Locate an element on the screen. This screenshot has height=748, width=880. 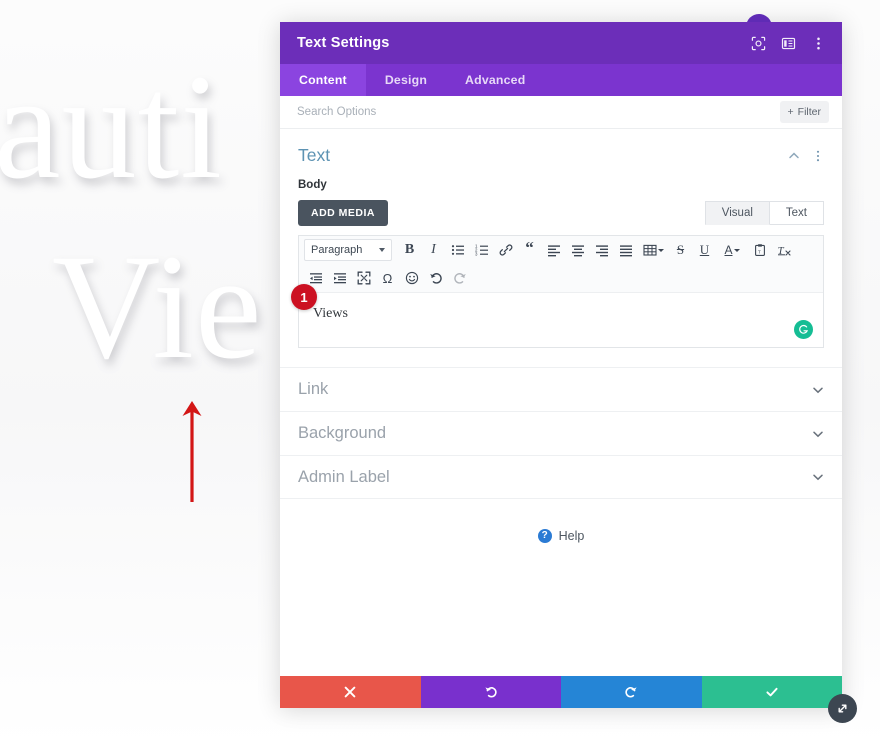
modal-header-actions is located at coordinates (788, 43).